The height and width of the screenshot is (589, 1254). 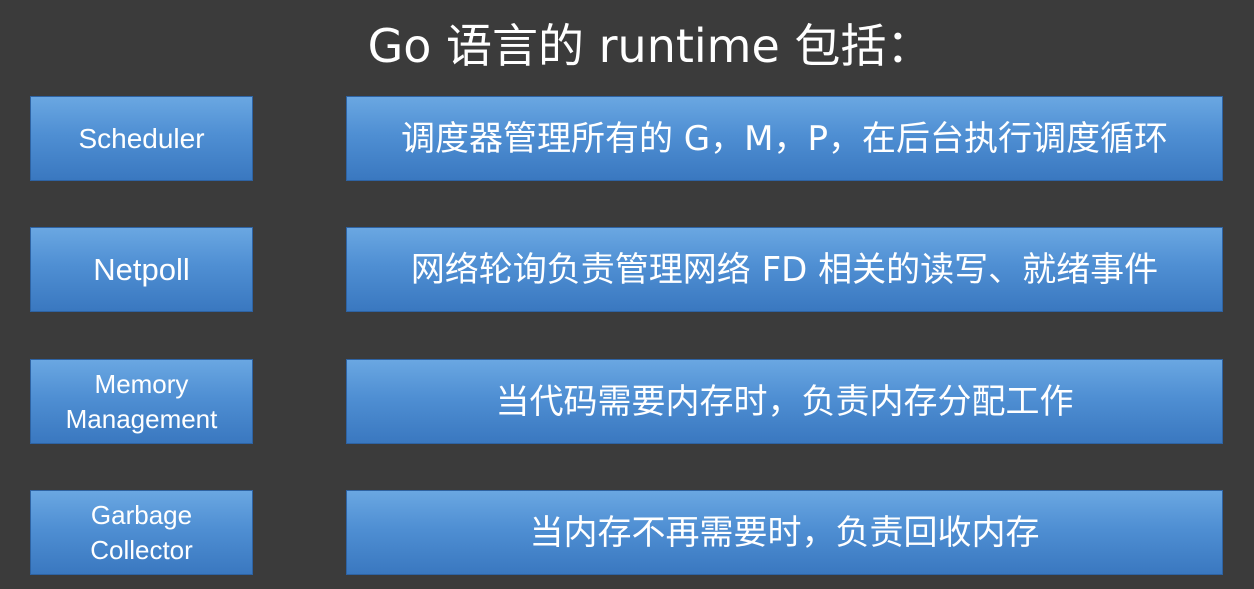 I want to click on component-box-scheduler: Scheduler, so click(x=141, y=138).